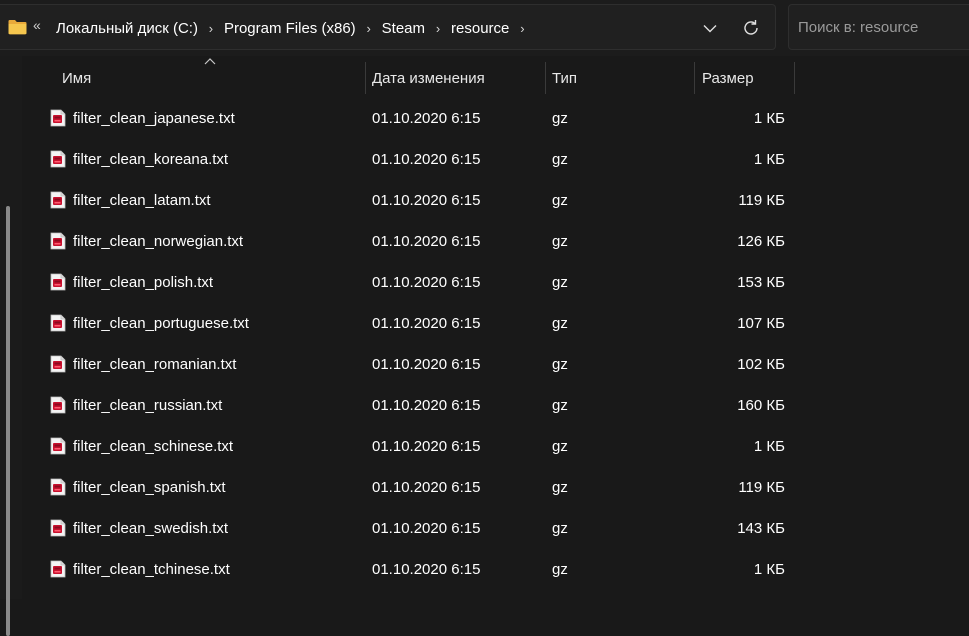  I want to click on search-input, so click(878, 27).